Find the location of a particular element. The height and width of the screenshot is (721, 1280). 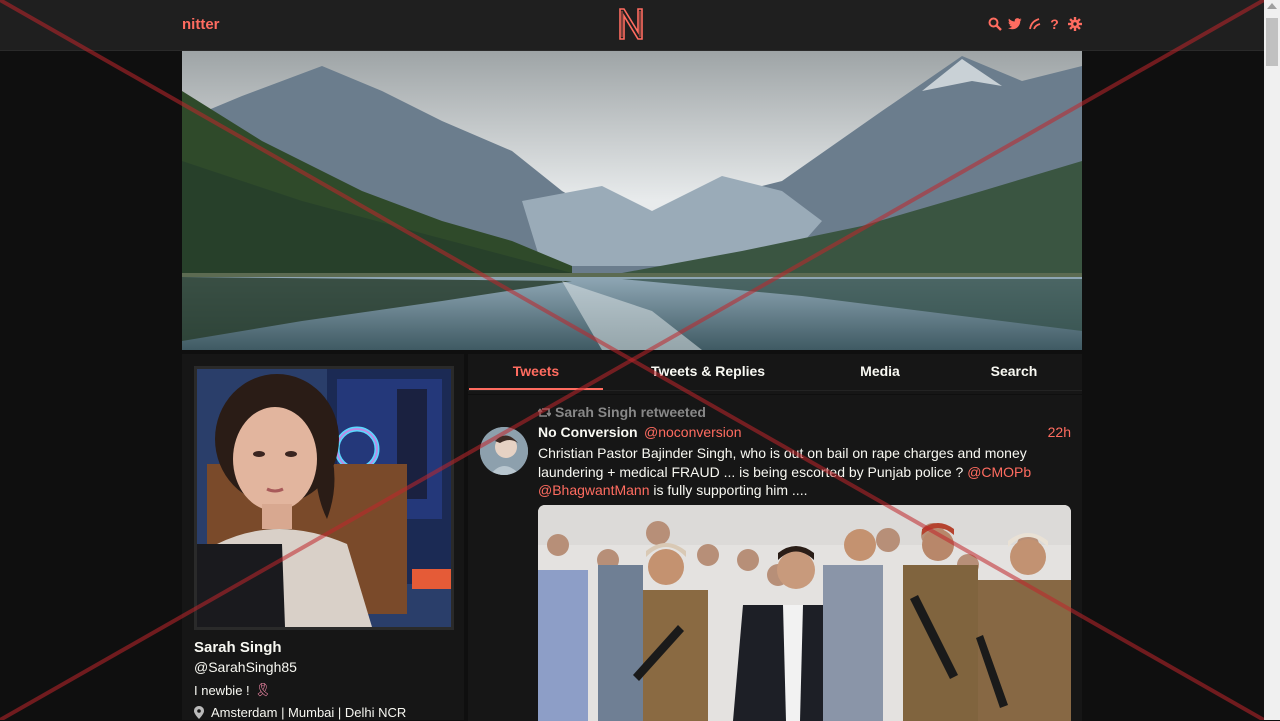

tweet-avatar is located at coordinates (504, 451).